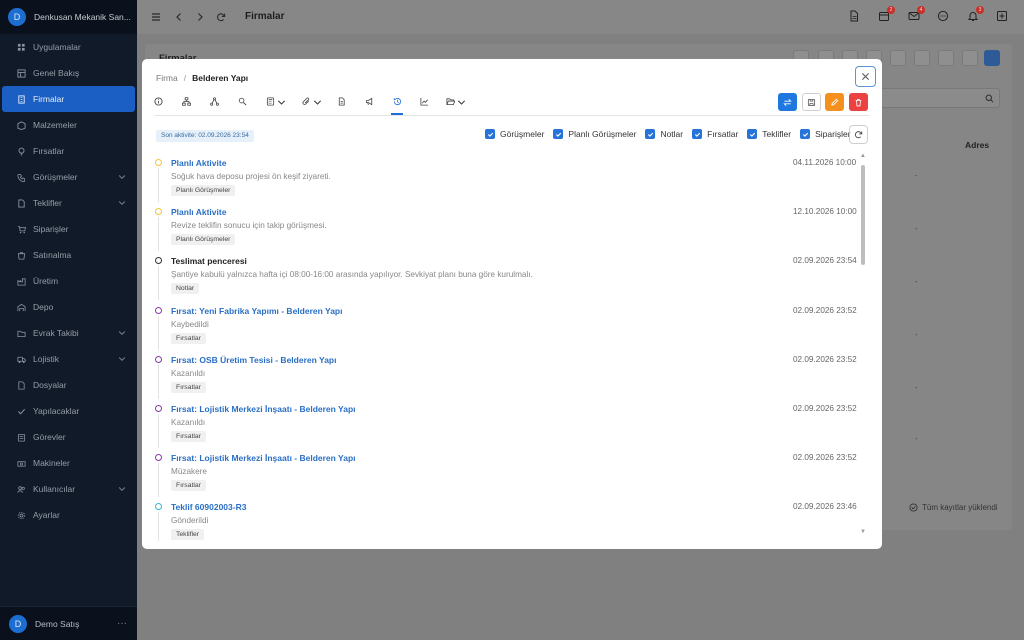 This screenshot has height=640, width=1024. What do you see at coordinates (863, 532) in the screenshot?
I see `scroll-down-arrow: ▼` at bounding box center [863, 532].